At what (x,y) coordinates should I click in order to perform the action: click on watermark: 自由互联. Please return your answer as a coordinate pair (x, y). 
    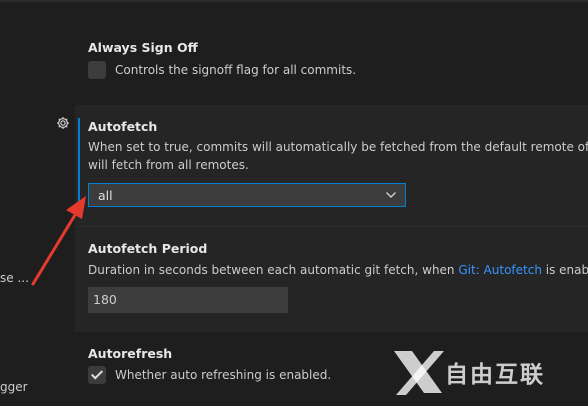
    Looking at the image, I should click on (489, 374).